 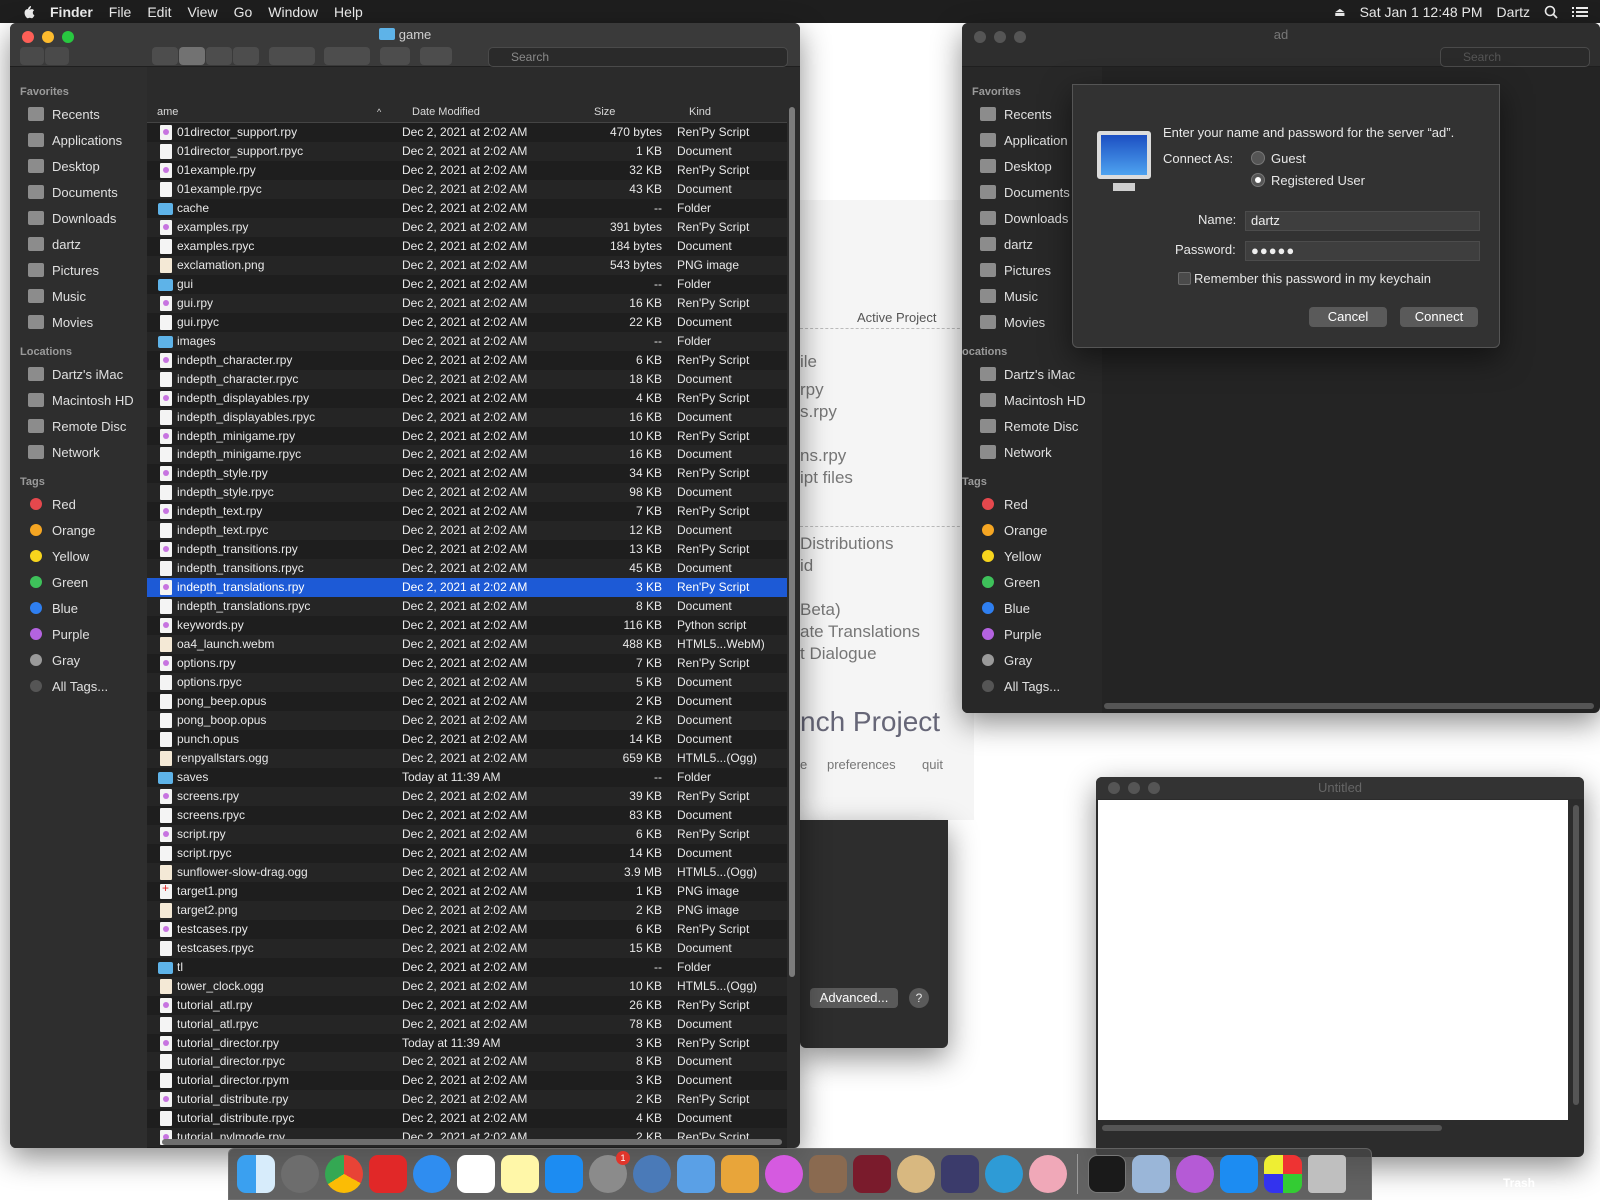 What do you see at coordinates (812, 390) in the screenshot?
I see `launcher-line: rpy` at bounding box center [812, 390].